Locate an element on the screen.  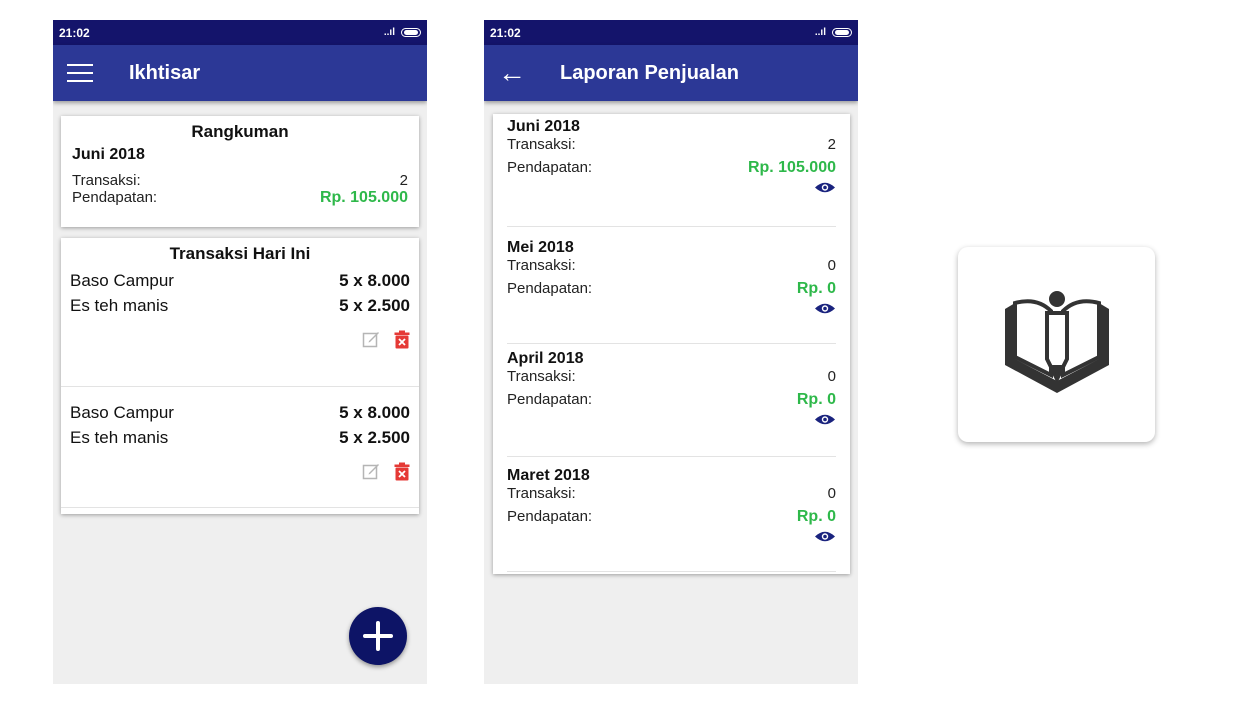
report-month: Juni 2018 is located at coordinates (543, 126).